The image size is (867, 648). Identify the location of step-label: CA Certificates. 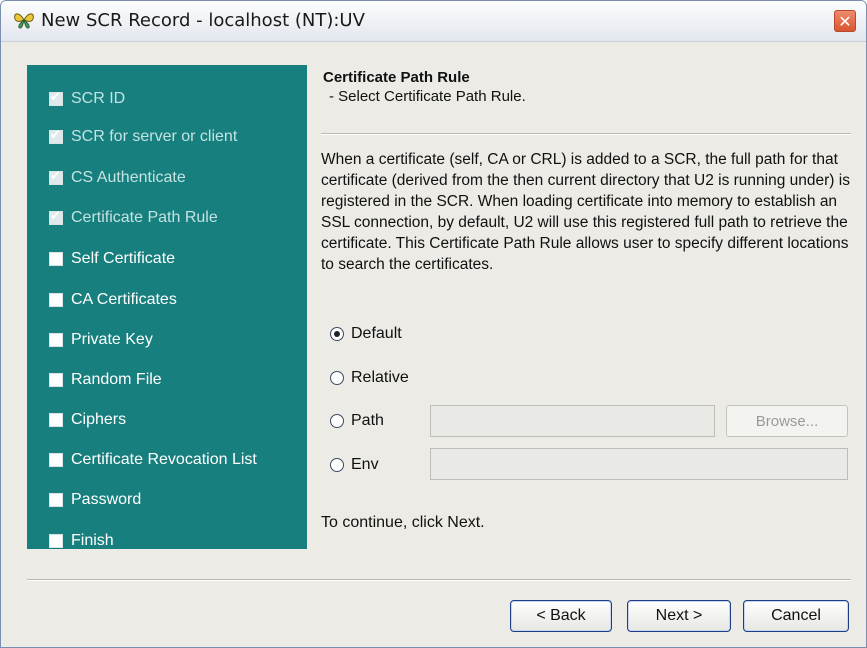
(124, 299).